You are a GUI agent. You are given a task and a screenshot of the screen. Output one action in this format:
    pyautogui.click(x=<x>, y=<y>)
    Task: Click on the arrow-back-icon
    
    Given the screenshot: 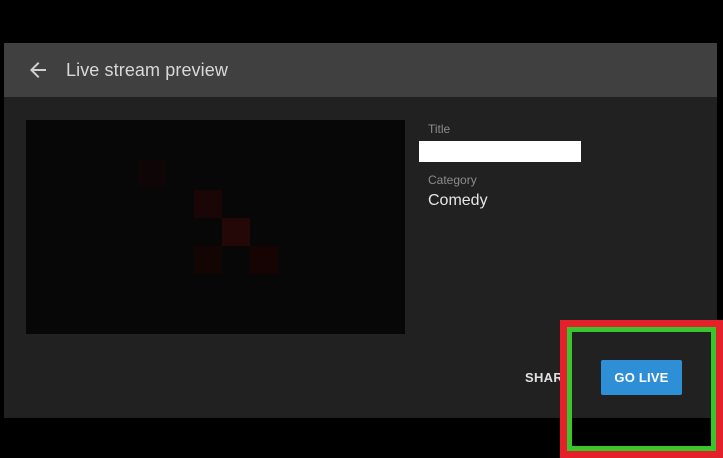 What is the action you would take?
    pyautogui.click(x=38, y=70)
    